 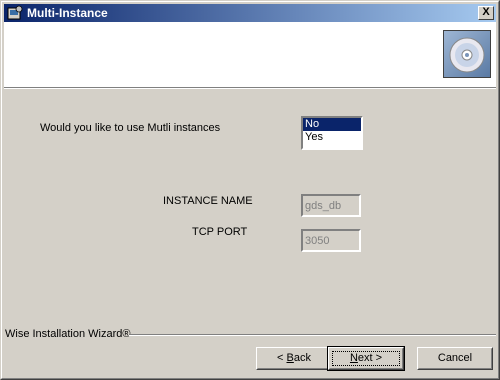 I want to click on banner-divider, so click(x=250, y=88).